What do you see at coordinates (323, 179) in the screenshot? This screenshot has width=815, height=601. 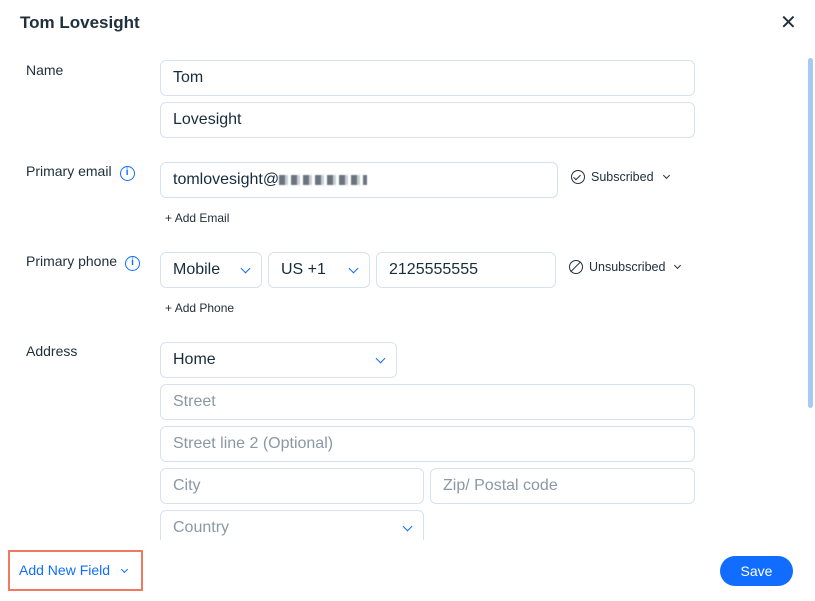 I see `redacted-domain` at bounding box center [323, 179].